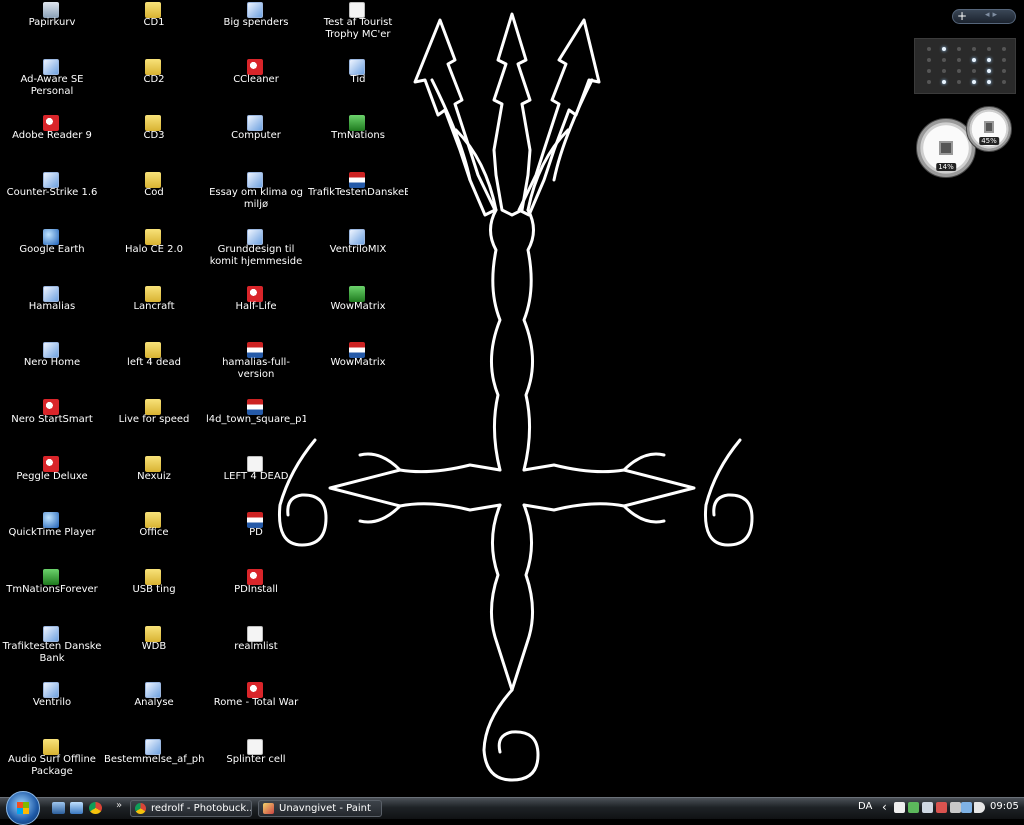 The height and width of the screenshot is (825, 1024). I want to click on memory-meter-gauge: 45%, so click(989, 129).